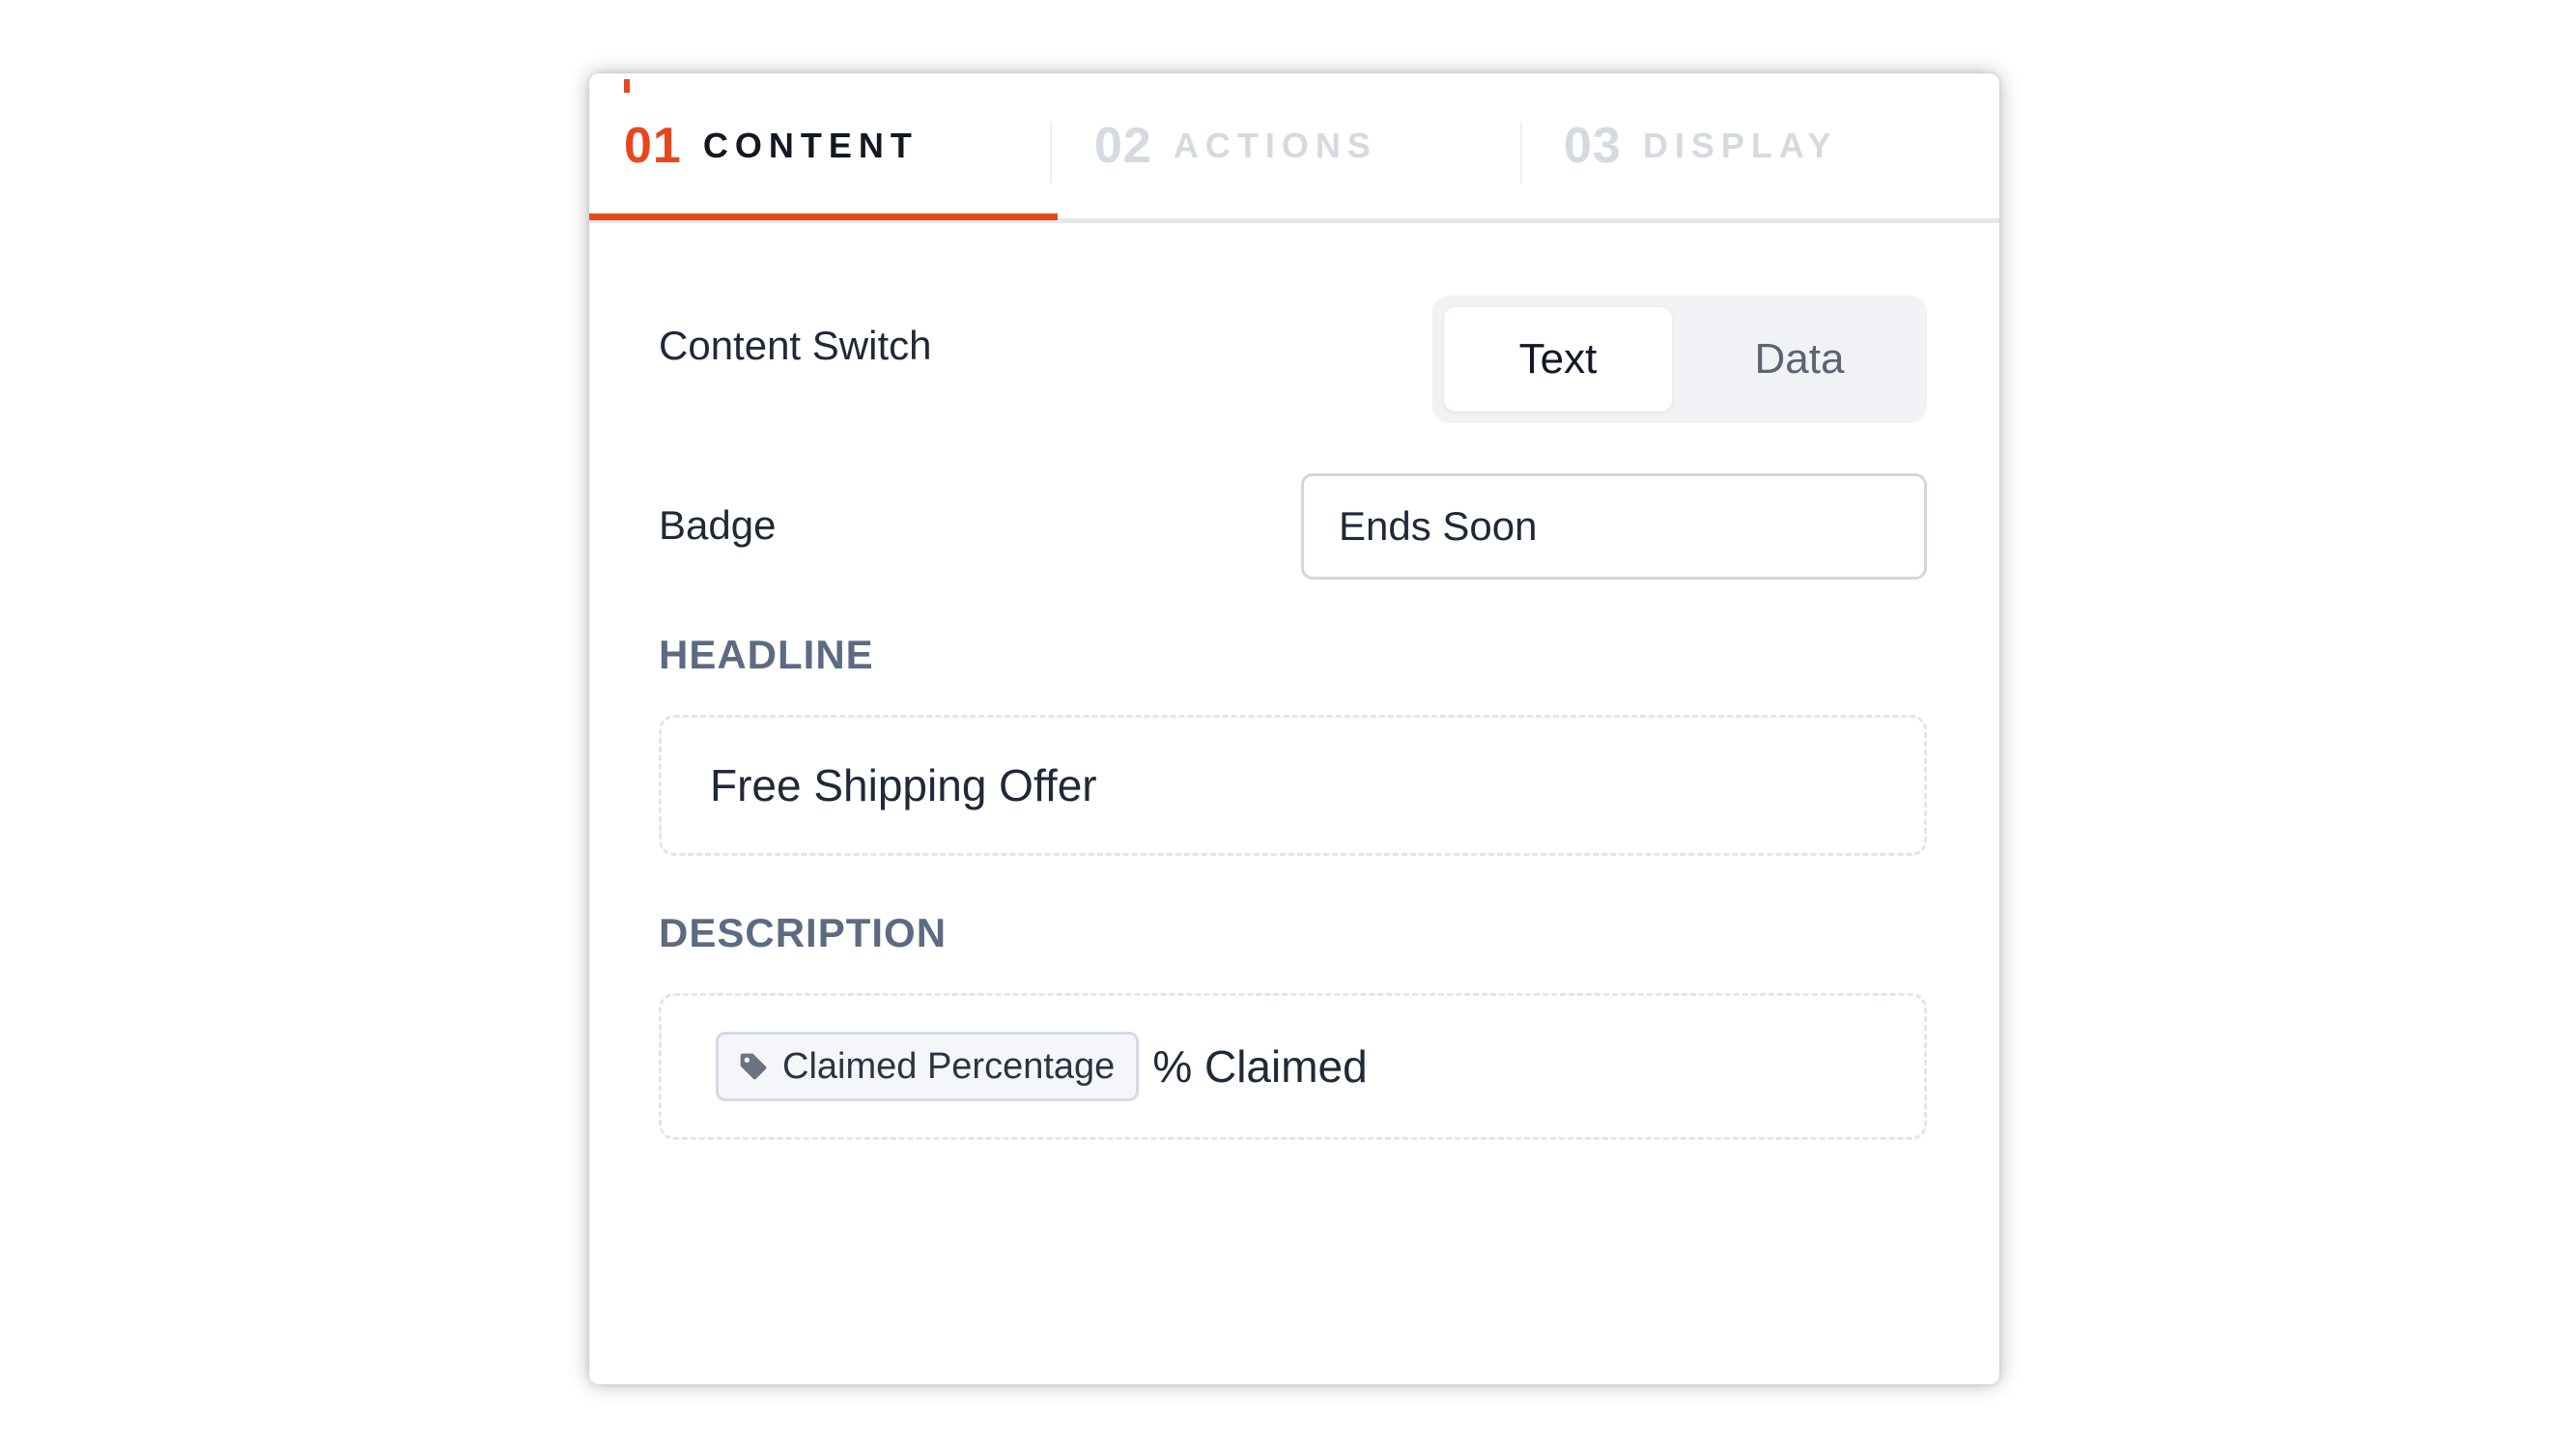  What do you see at coordinates (753, 1066) in the screenshot?
I see `tag-icon` at bounding box center [753, 1066].